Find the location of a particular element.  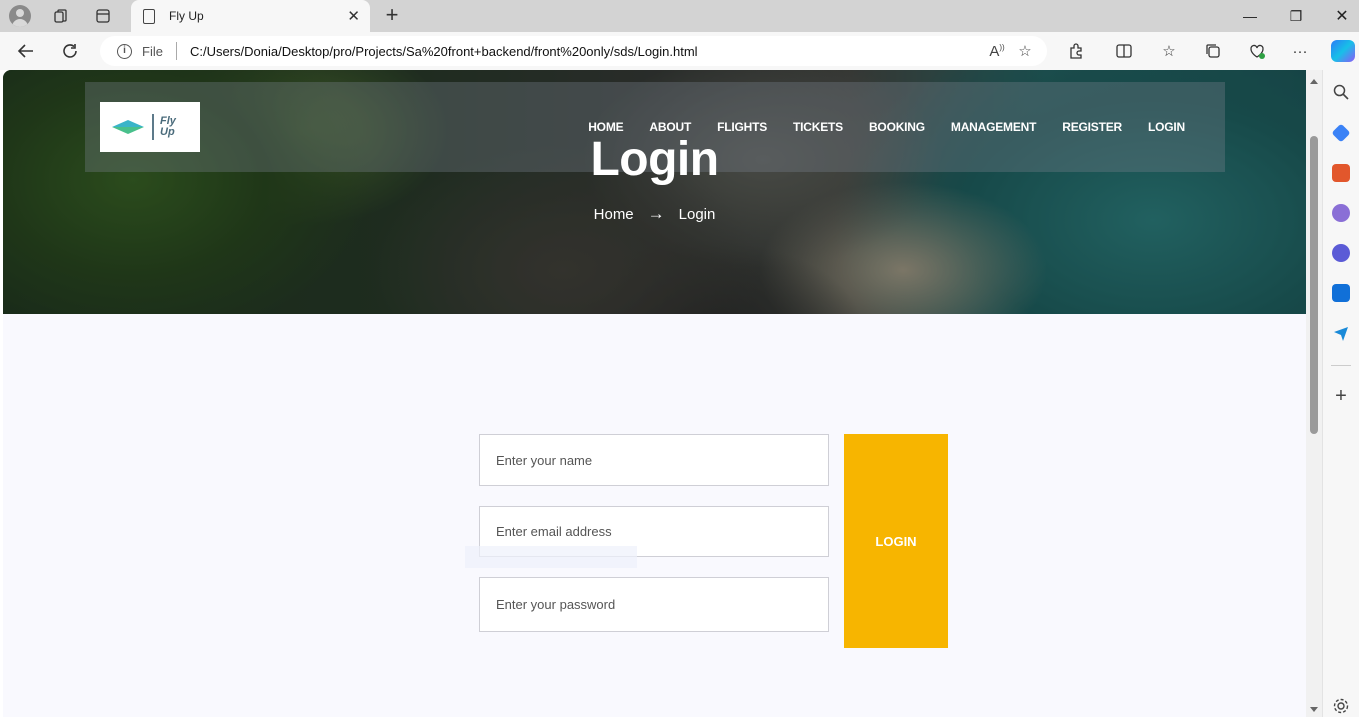

add-icon: + is located at coordinates (1341, 396).